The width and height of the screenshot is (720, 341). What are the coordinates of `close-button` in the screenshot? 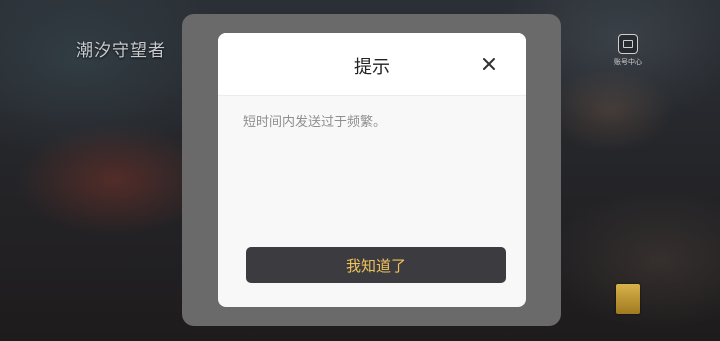 It's located at (489, 64).